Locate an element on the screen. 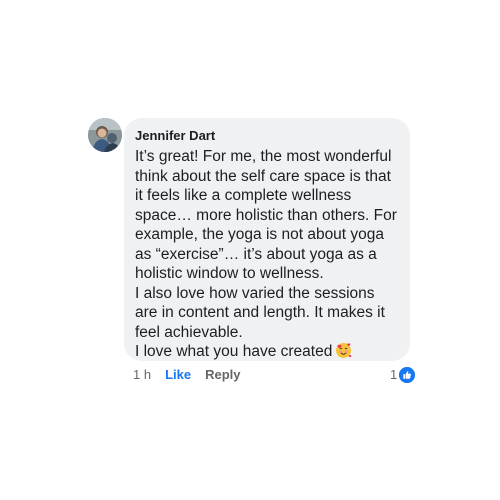 This screenshot has height=500, width=500. reaction-summary: 1 is located at coordinates (403, 375).